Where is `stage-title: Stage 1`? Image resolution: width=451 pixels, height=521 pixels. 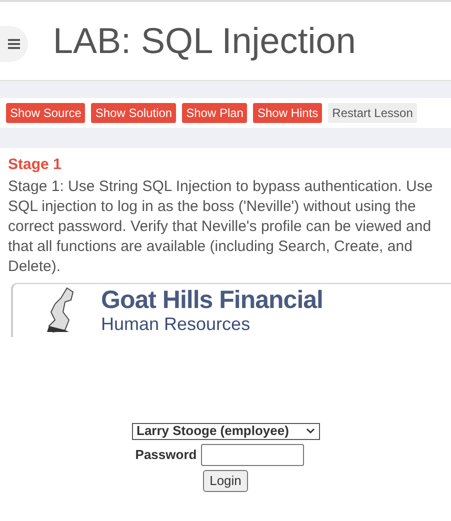
stage-title: Stage 1 is located at coordinates (35, 165).